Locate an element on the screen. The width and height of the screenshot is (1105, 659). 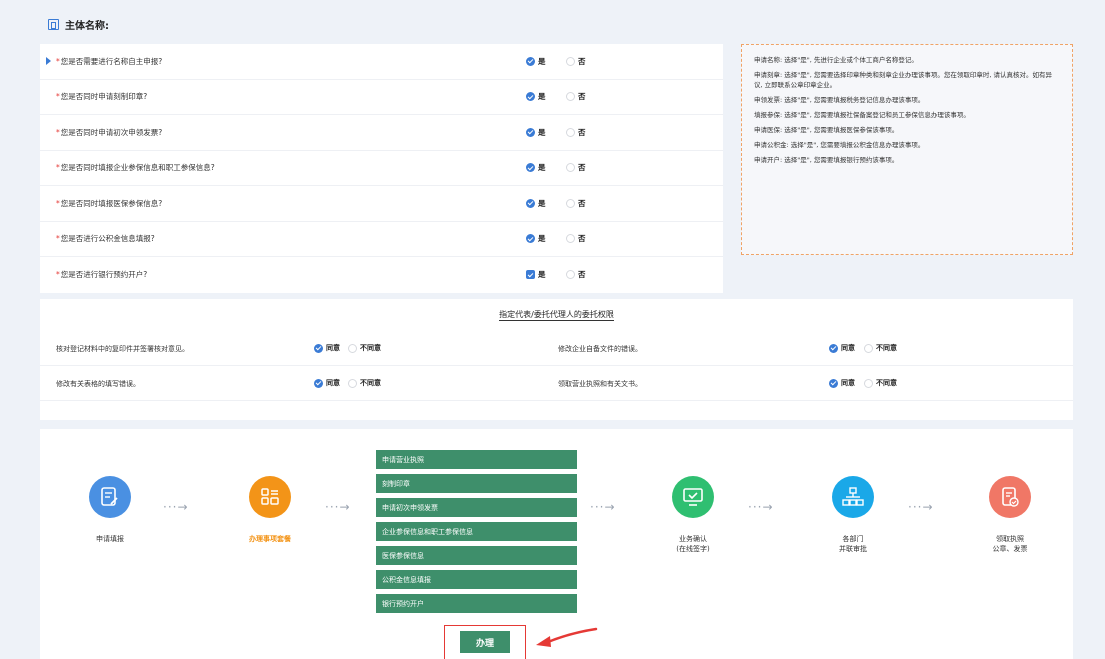
question-row: *您是否需要进行名称自主申报? 是 否 is located at coordinates (381, 62).